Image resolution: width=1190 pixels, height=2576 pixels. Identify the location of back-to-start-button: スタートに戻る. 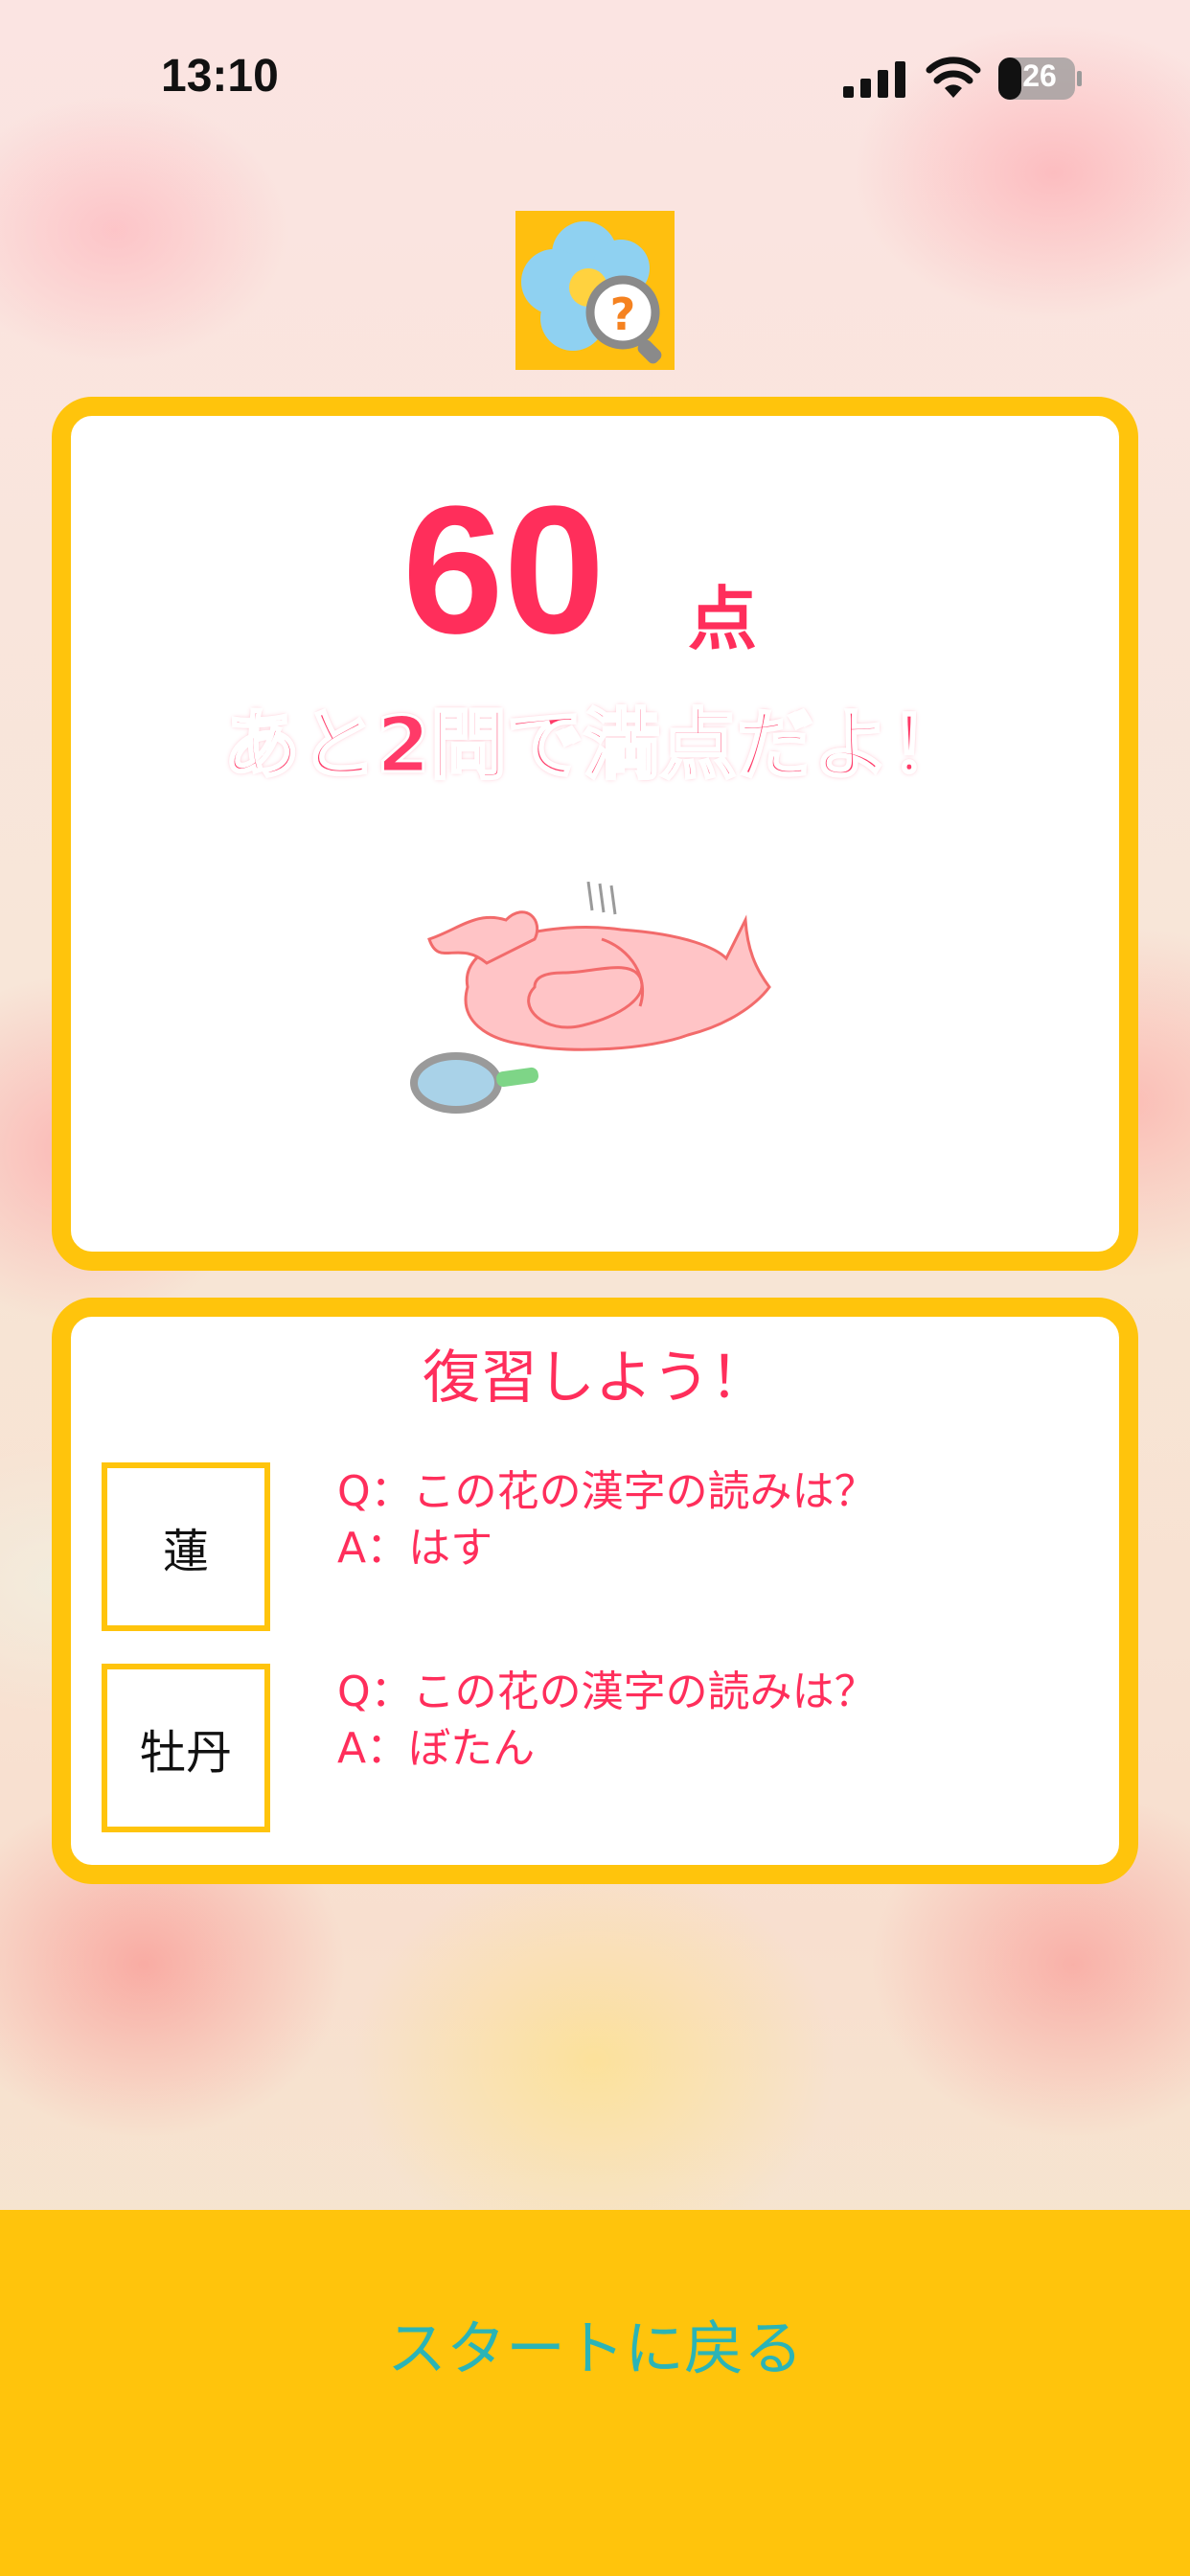
(595, 2343).